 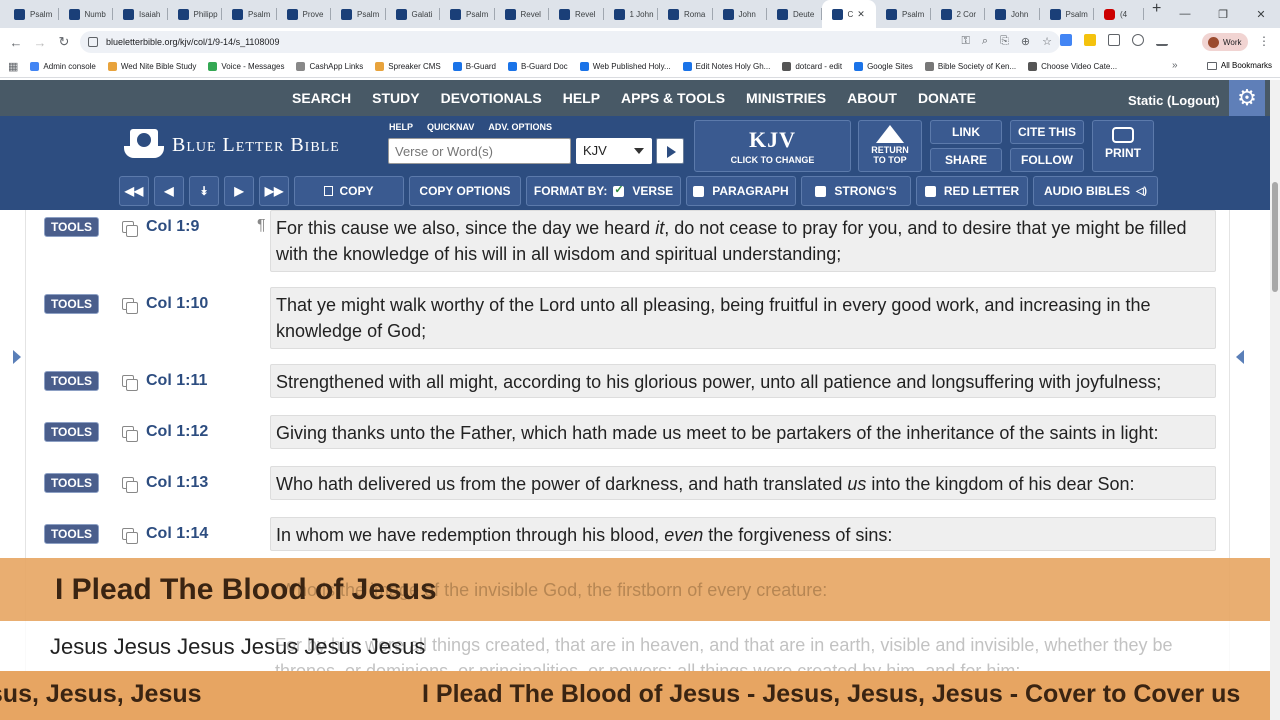 What do you see at coordinates (1175, 65) in the screenshot?
I see `more-bookmarks-icon: »` at bounding box center [1175, 65].